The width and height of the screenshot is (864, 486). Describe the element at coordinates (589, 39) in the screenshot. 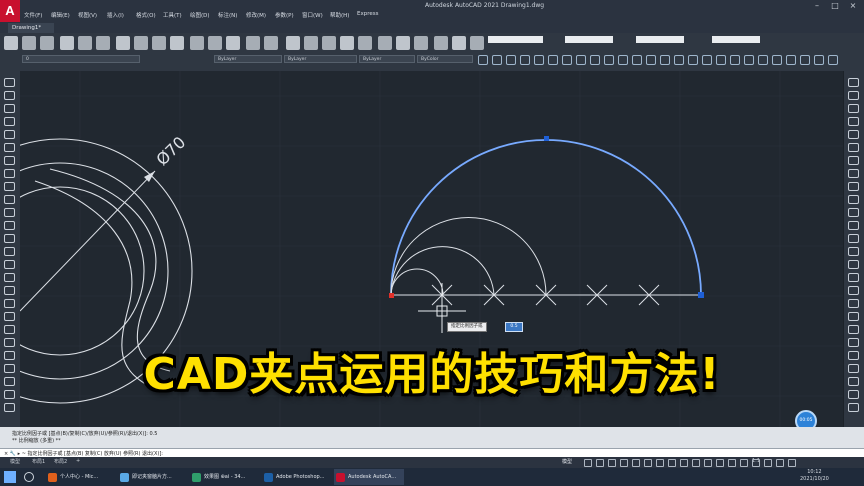

I see `dim-style-input` at that location.